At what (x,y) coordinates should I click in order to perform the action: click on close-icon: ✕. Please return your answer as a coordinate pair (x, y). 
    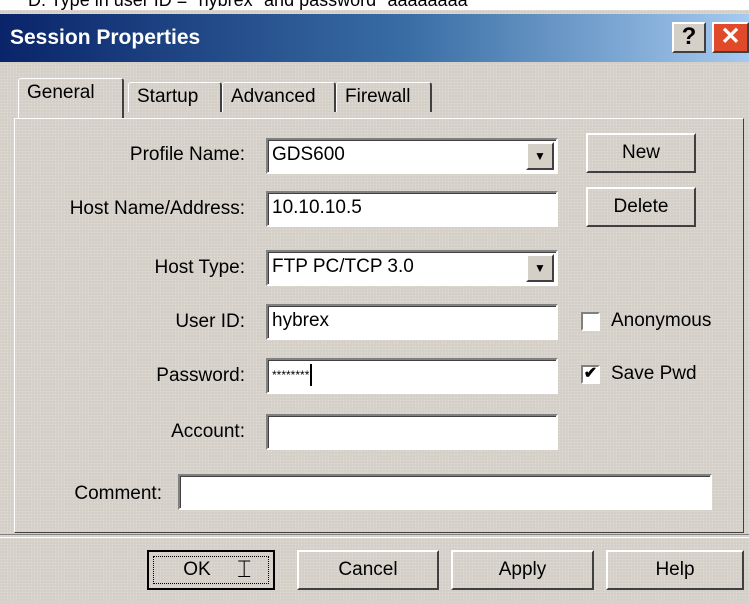
    Looking at the image, I should click on (730, 37).